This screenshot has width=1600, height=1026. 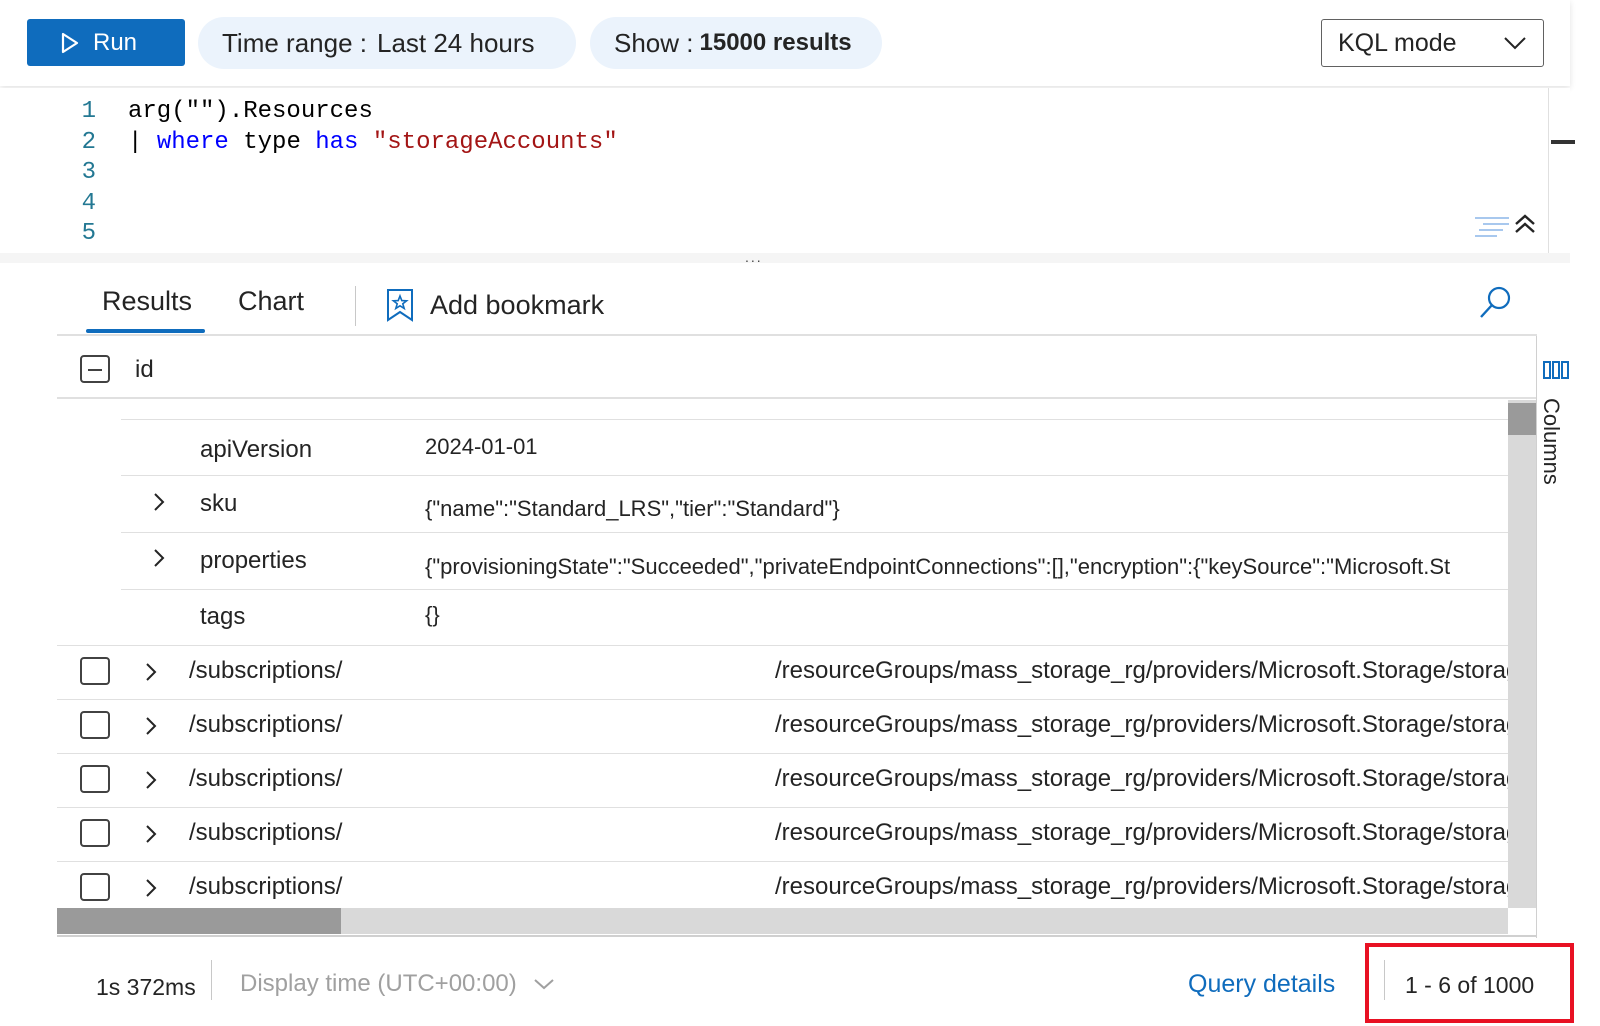 I want to click on mode-dropdown: KQL mode, so click(x=1432, y=43).